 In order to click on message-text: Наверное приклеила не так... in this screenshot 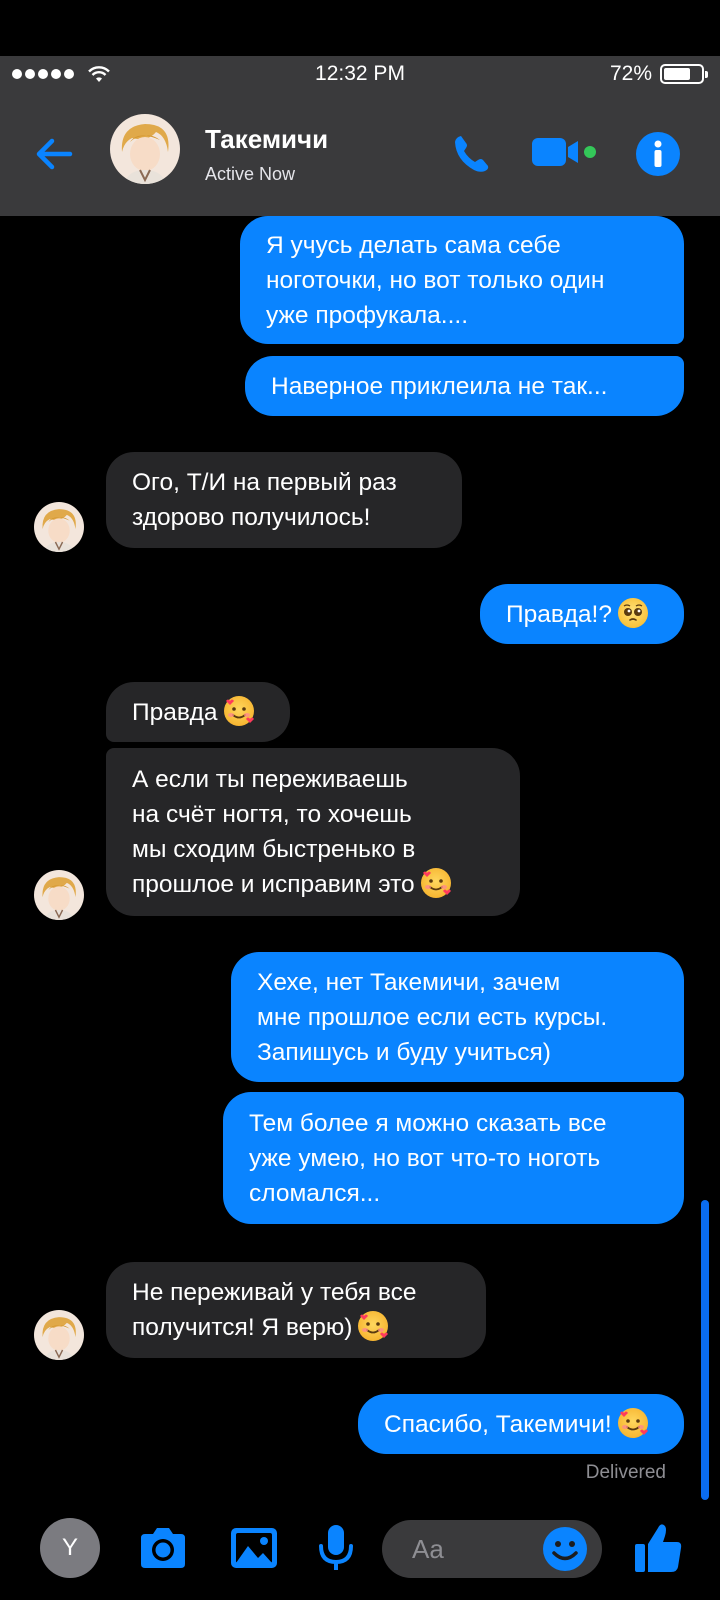, I will do `click(439, 386)`.